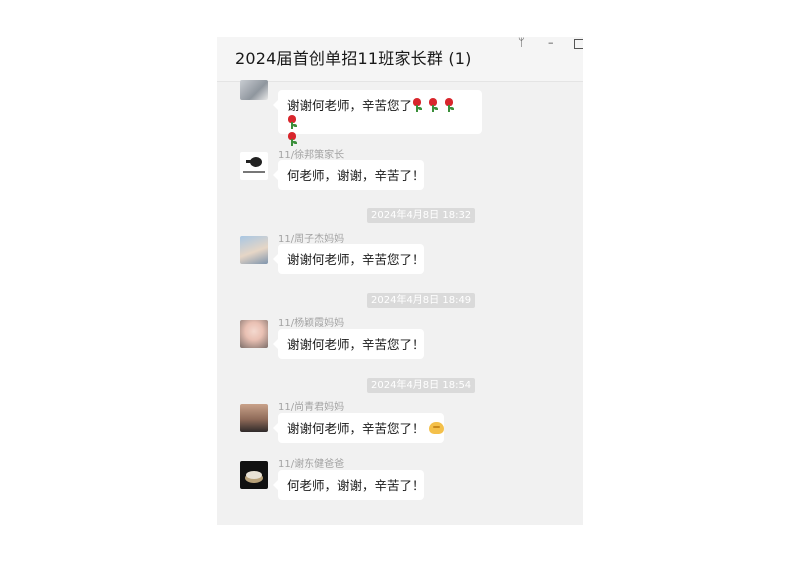 The width and height of the screenshot is (800, 563). What do you see at coordinates (350, 105) in the screenshot?
I see `message-text: 谢谢何老师，辛苦您了` at bounding box center [350, 105].